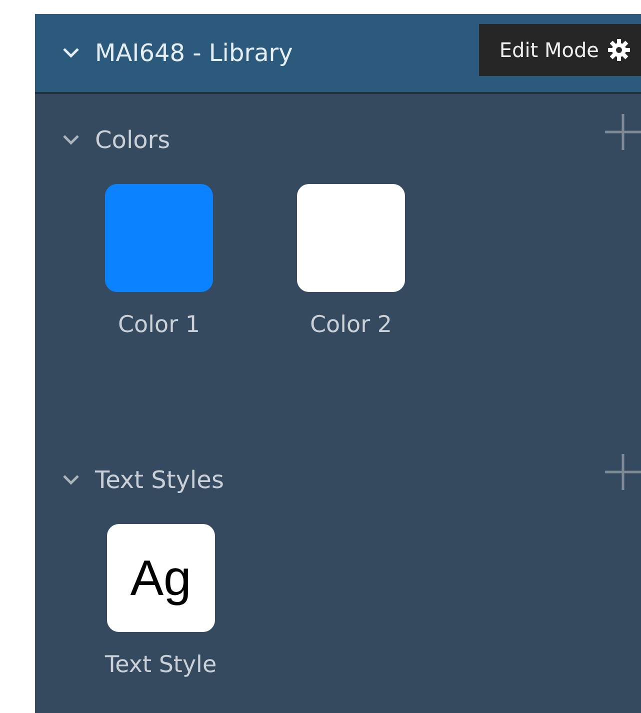 The width and height of the screenshot is (641, 713). What do you see at coordinates (619, 50) in the screenshot?
I see `settings-icon` at bounding box center [619, 50].